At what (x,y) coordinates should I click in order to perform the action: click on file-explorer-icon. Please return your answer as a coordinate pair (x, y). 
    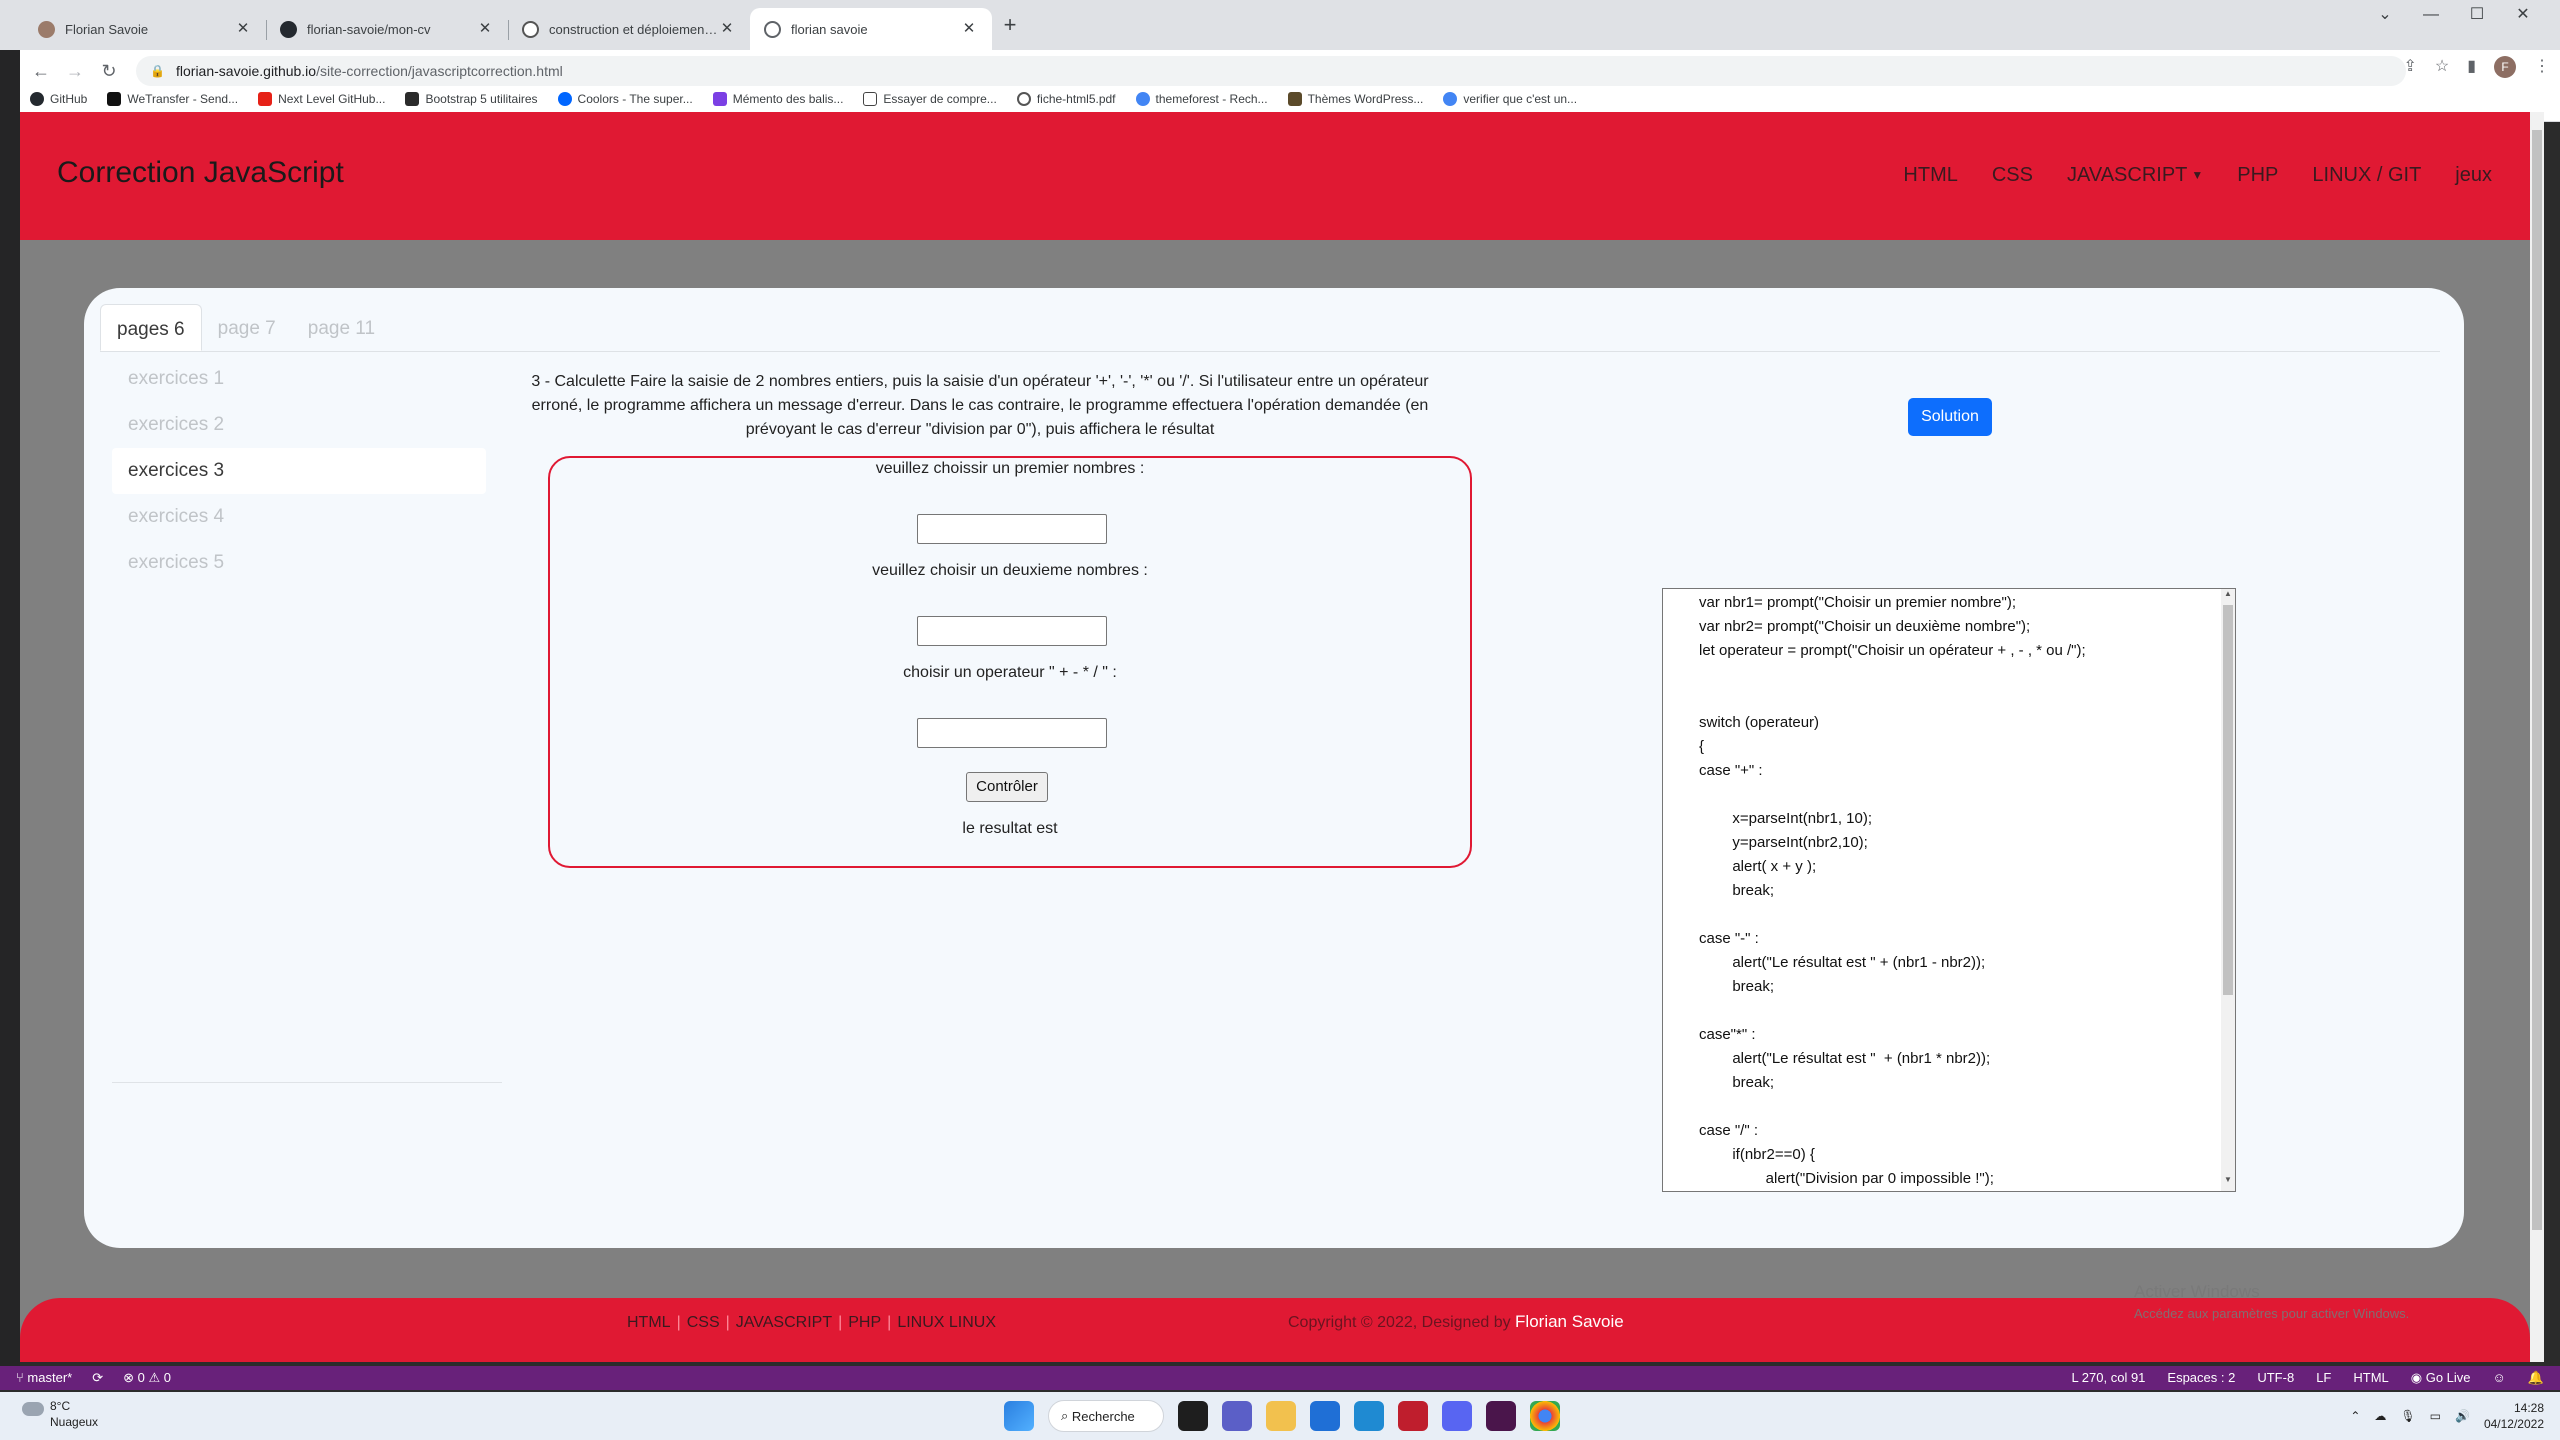
    Looking at the image, I should click on (1281, 1416).